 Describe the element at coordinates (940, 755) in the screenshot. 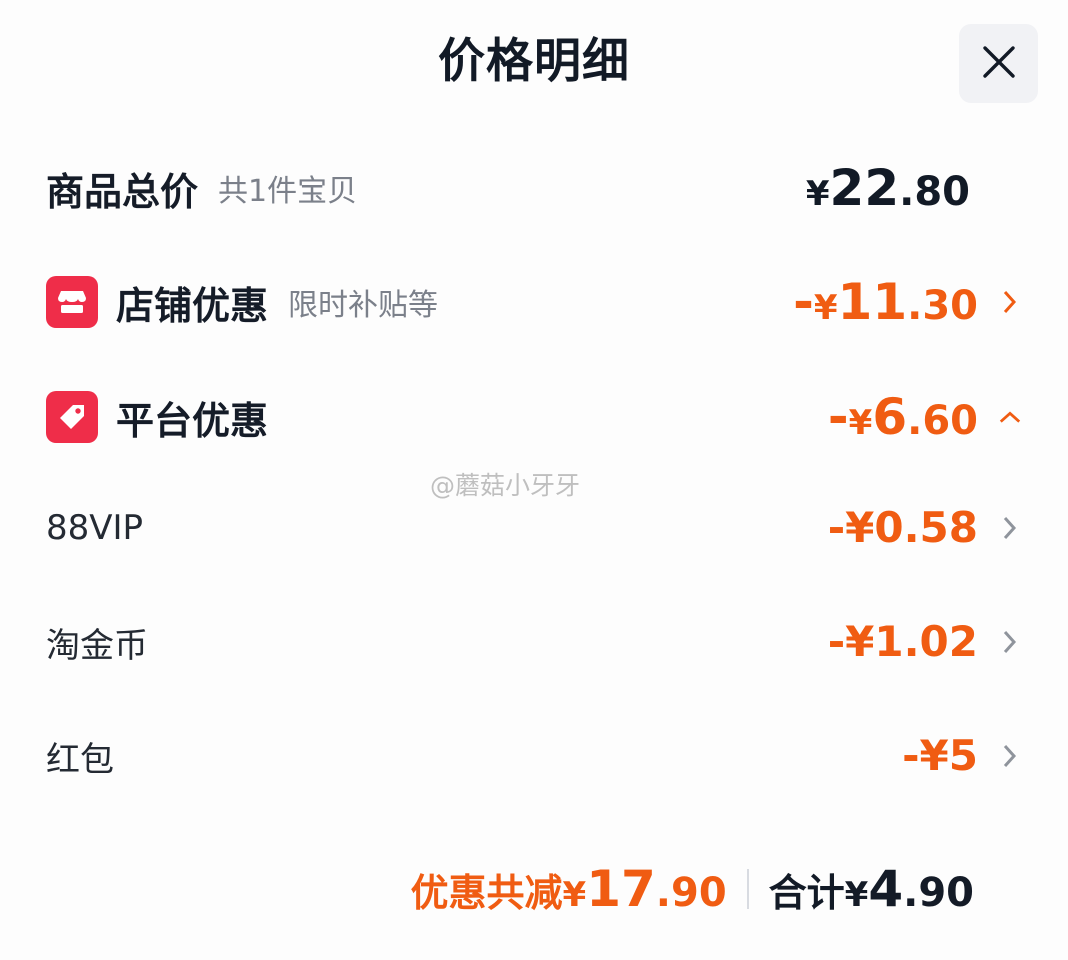

I see `redpacket-amount: -¥5` at that location.